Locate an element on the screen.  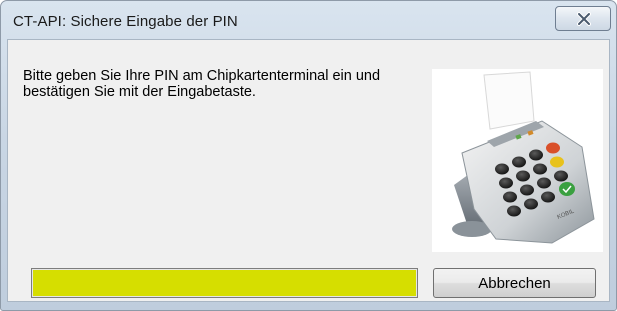
instruction-line-2: bestätigen Sie mit der Eingabetaste. is located at coordinates (139, 92).